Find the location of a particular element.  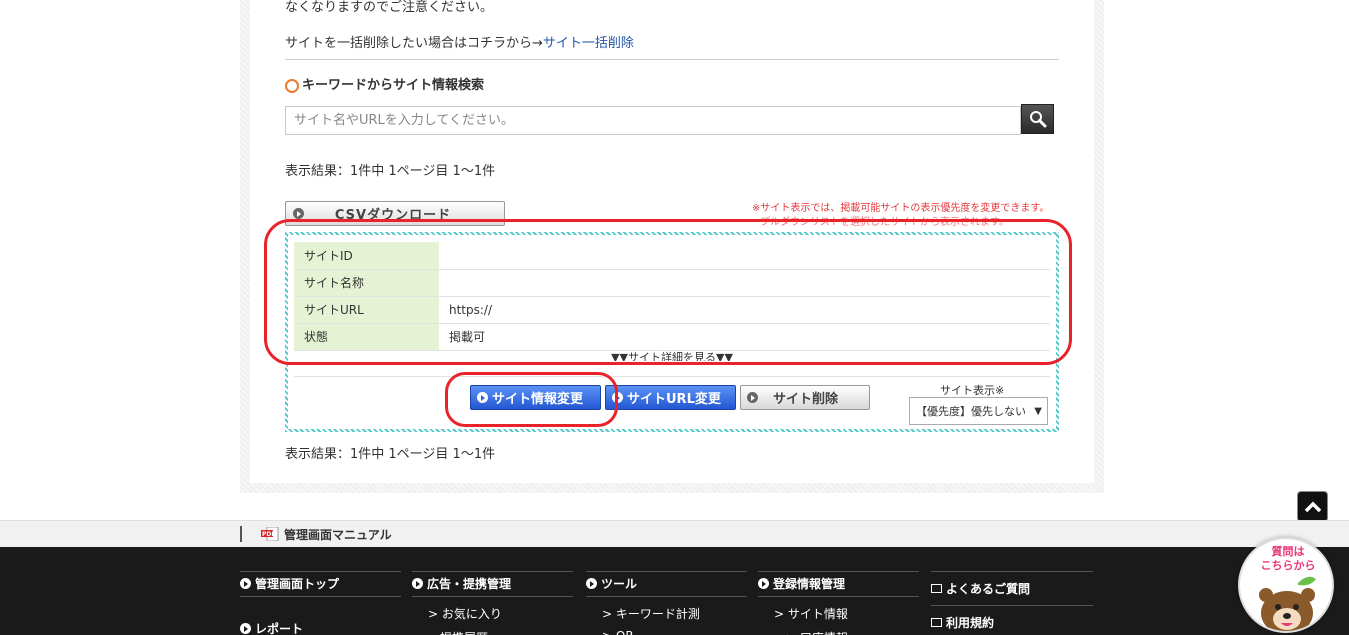

csv-download-button: CSVダウンロード is located at coordinates (395, 213).